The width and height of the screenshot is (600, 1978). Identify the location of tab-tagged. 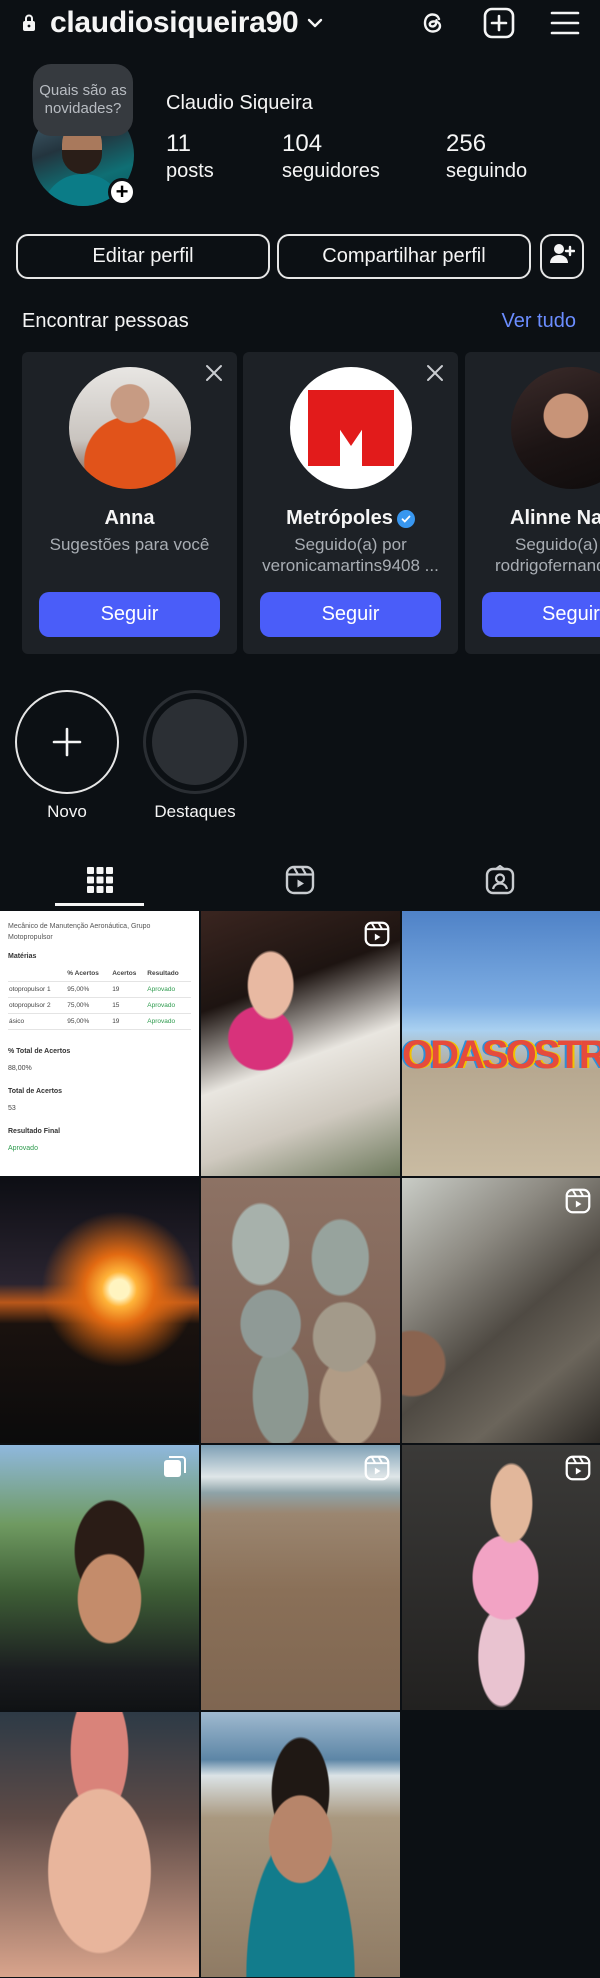
(500, 880).